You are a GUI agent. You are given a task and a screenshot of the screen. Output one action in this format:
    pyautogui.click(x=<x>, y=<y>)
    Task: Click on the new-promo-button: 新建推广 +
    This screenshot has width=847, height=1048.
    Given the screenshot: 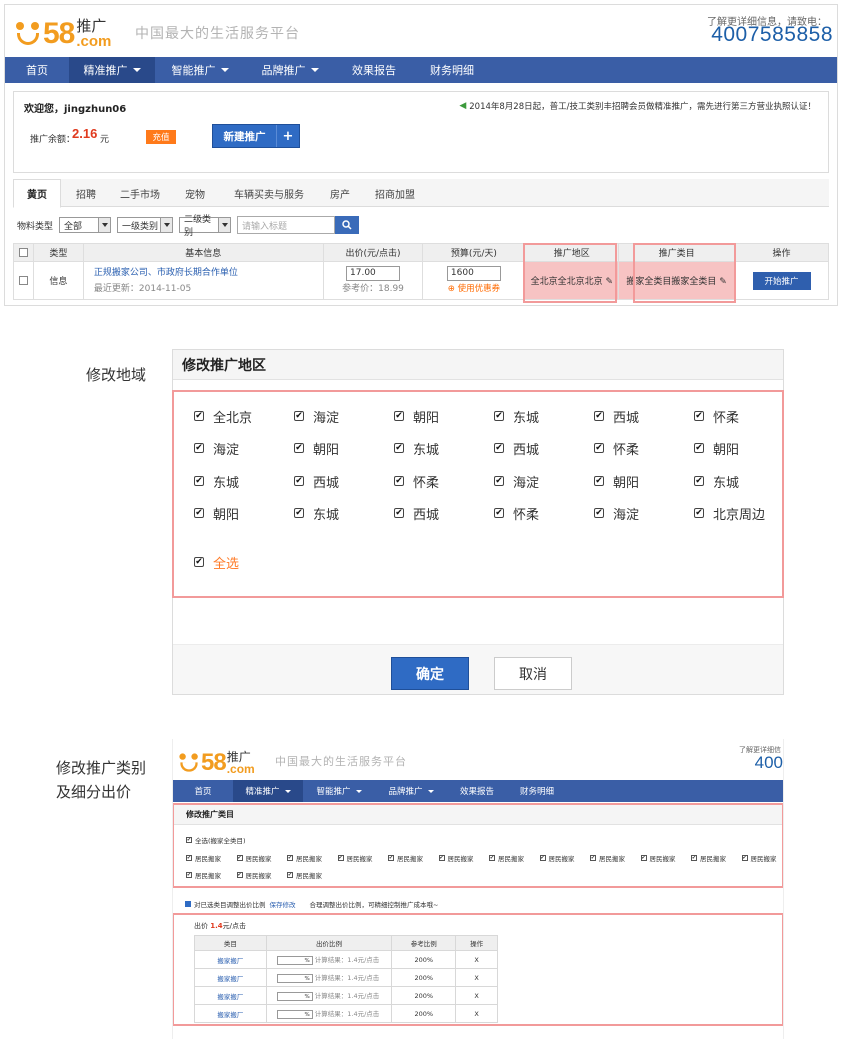 What is the action you would take?
    pyautogui.click(x=256, y=136)
    